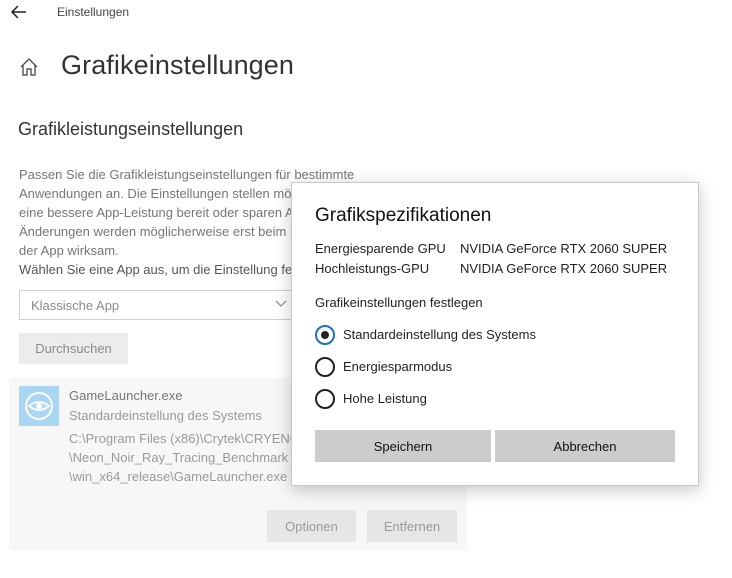  Describe the element at coordinates (311, 526) in the screenshot. I see `options-button: Optionen` at that location.